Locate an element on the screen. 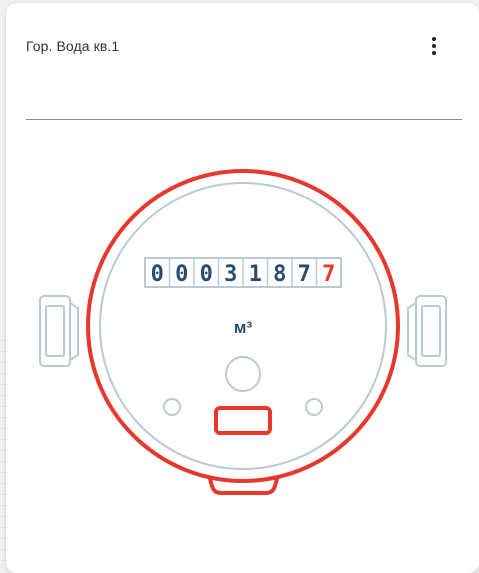 Image resolution: width=479 pixels, height=573 pixels. meter-digit: 8 is located at coordinates (279, 274).